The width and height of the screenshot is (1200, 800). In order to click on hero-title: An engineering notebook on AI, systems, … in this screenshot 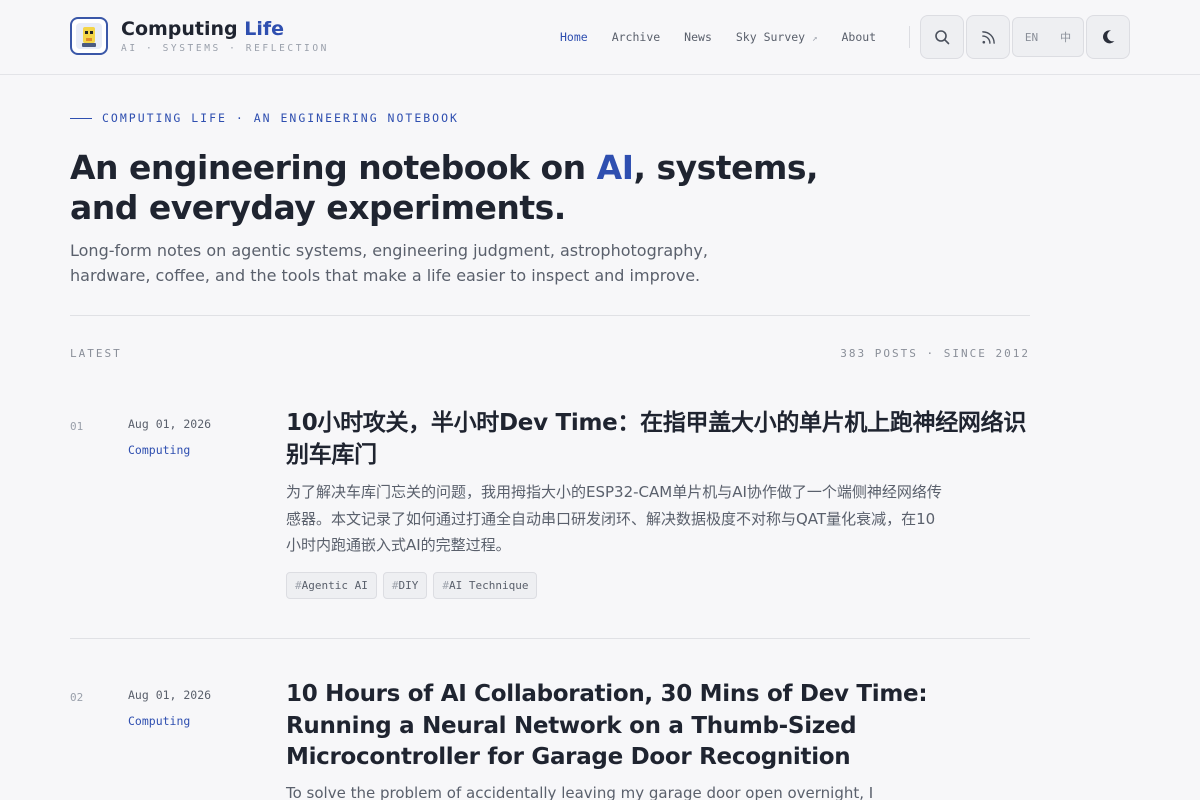, I will do `click(450, 188)`.